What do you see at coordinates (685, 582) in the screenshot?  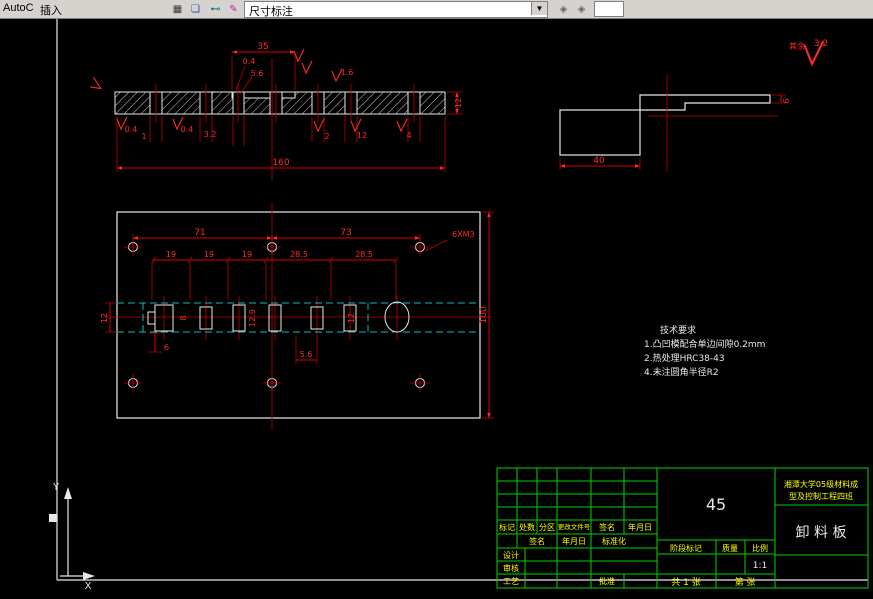 I see `tb-sheet-total: 共 1 张` at bounding box center [685, 582].